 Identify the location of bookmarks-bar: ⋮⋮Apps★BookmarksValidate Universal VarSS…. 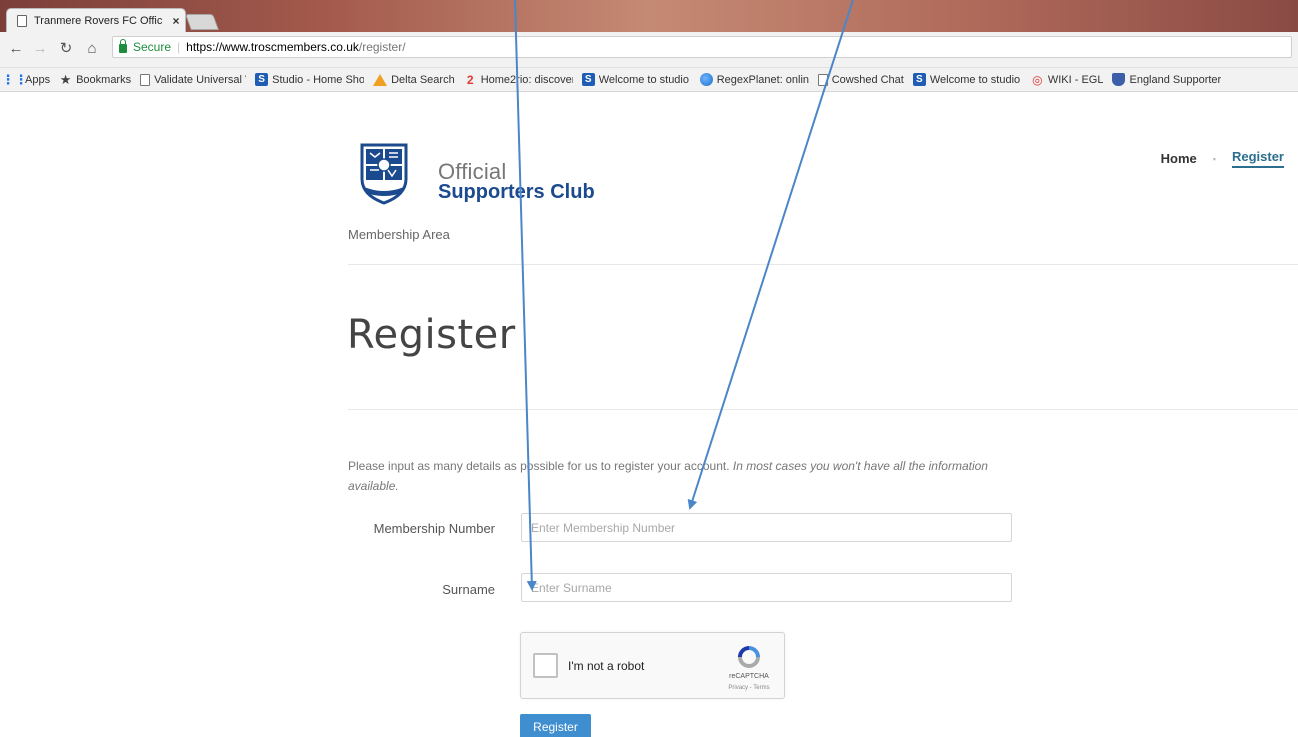
(649, 80).